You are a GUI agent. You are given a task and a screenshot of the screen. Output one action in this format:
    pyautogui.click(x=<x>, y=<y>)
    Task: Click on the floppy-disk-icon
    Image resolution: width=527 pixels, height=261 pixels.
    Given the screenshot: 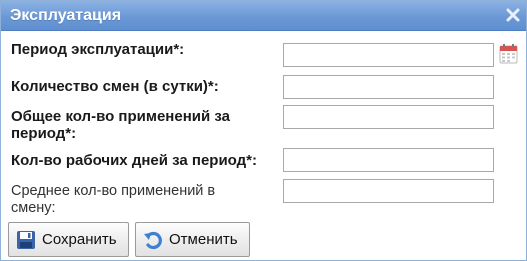 What is the action you would take?
    pyautogui.click(x=26, y=239)
    